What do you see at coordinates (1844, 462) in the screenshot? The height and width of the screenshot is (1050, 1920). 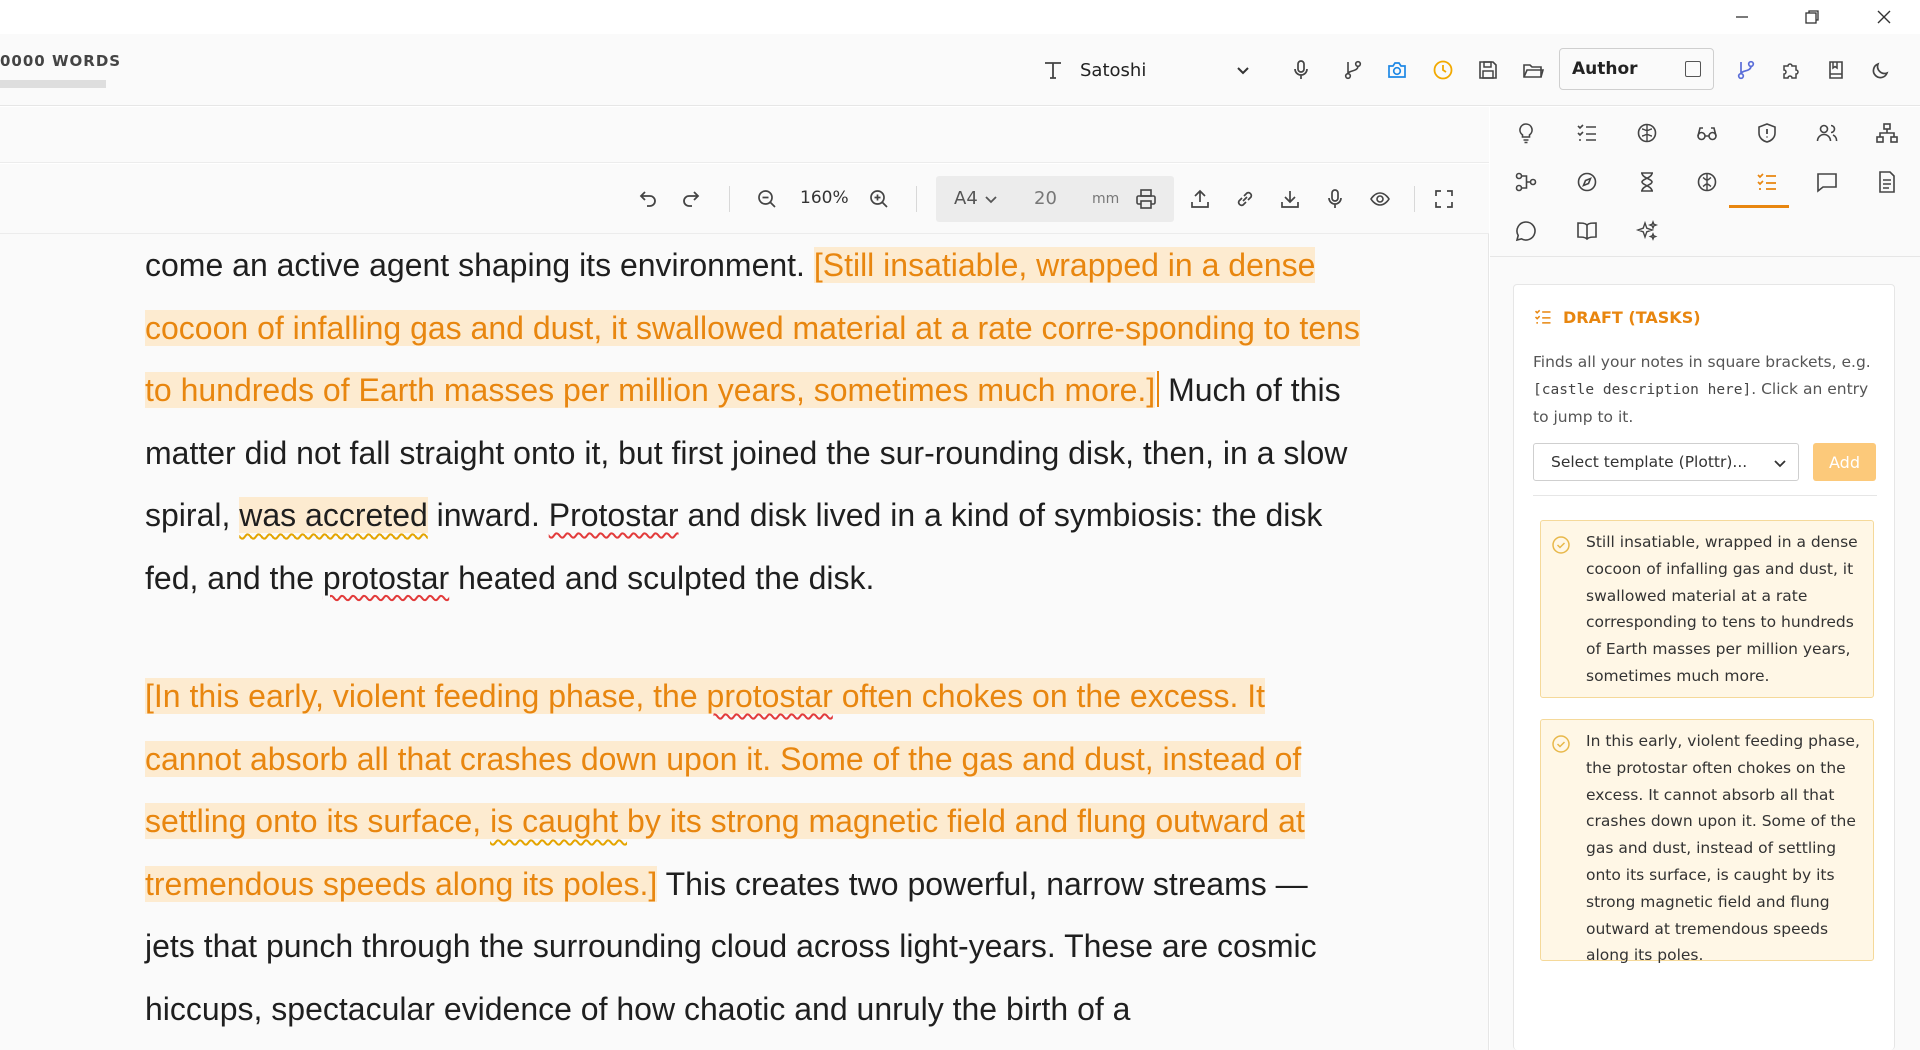 I see `add-button: Add` at bounding box center [1844, 462].